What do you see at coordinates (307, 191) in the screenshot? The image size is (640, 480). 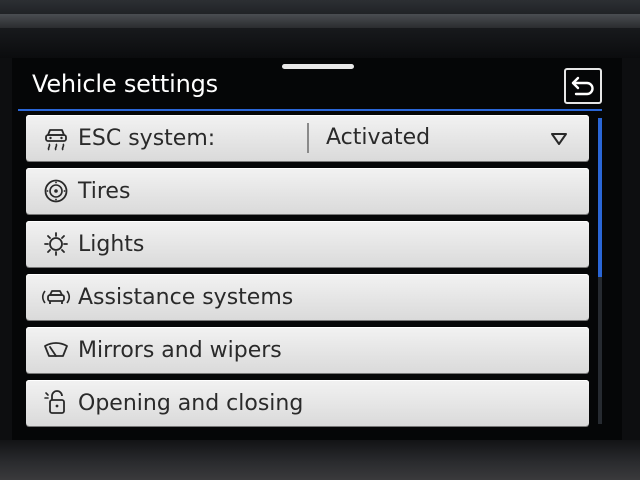 I see `list-item-tires: Tires` at bounding box center [307, 191].